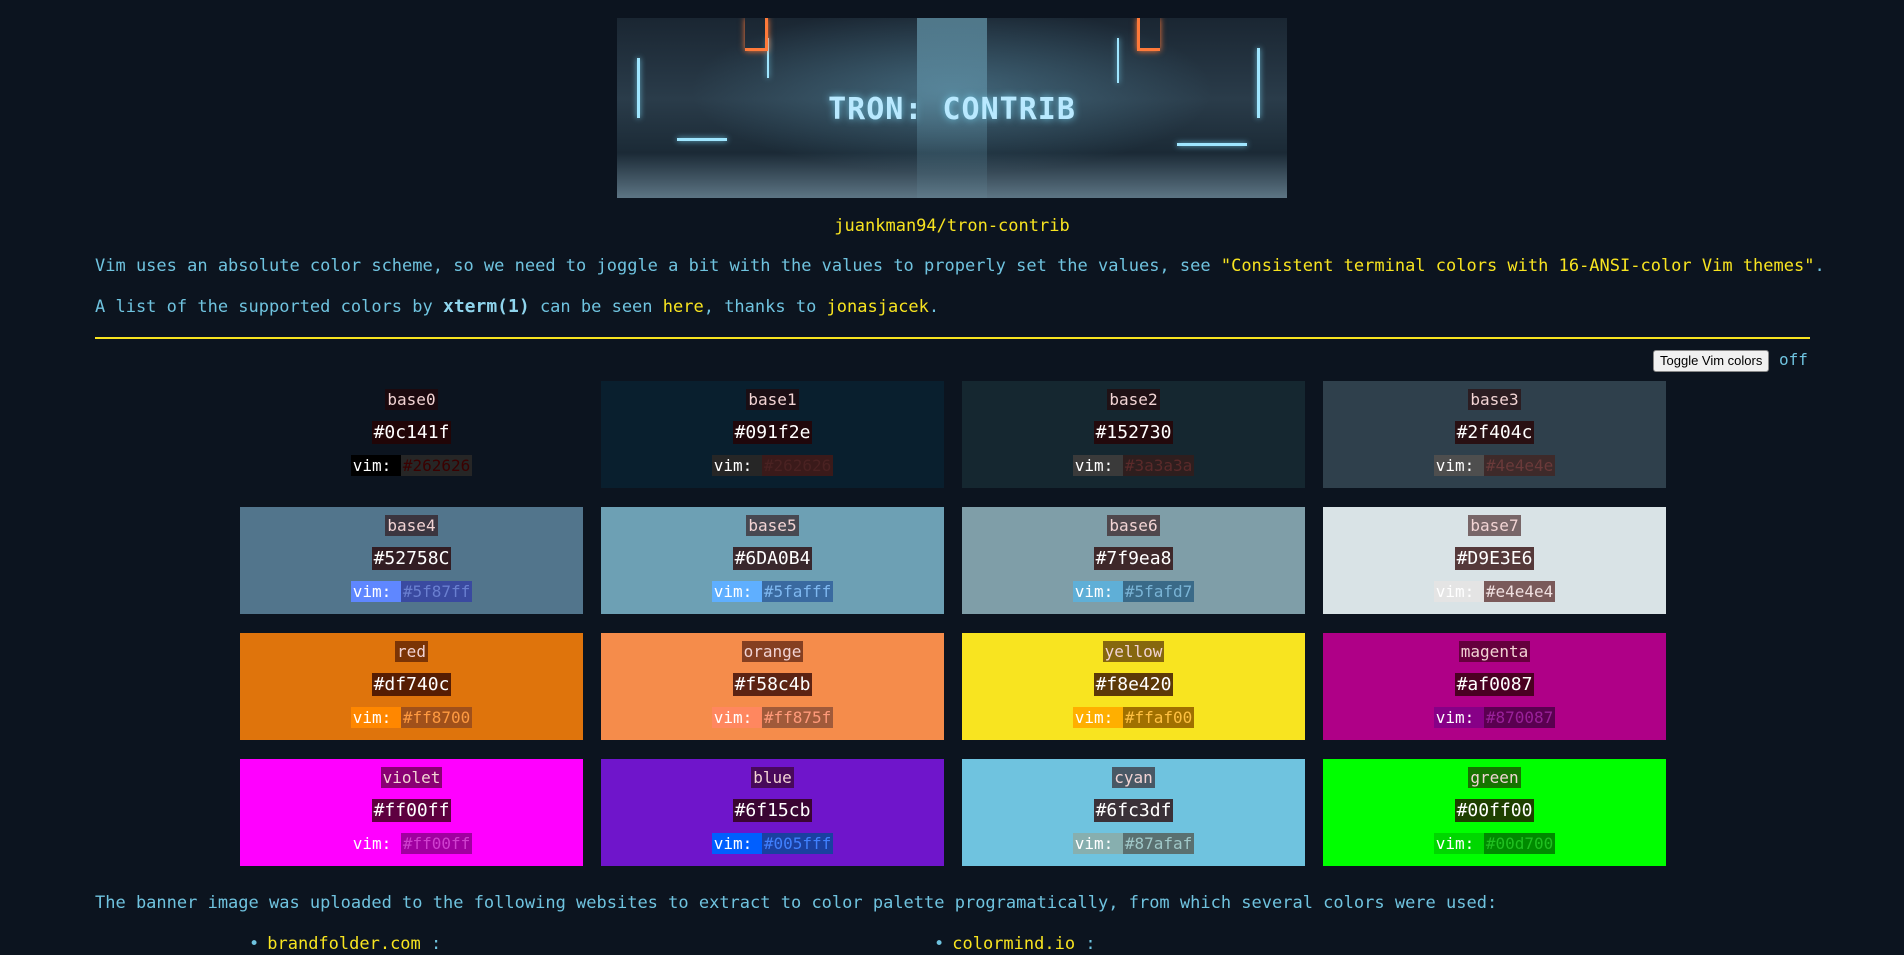 This screenshot has height=955, width=1904. I want to click on color-name-row: base5, so click(772, 525).